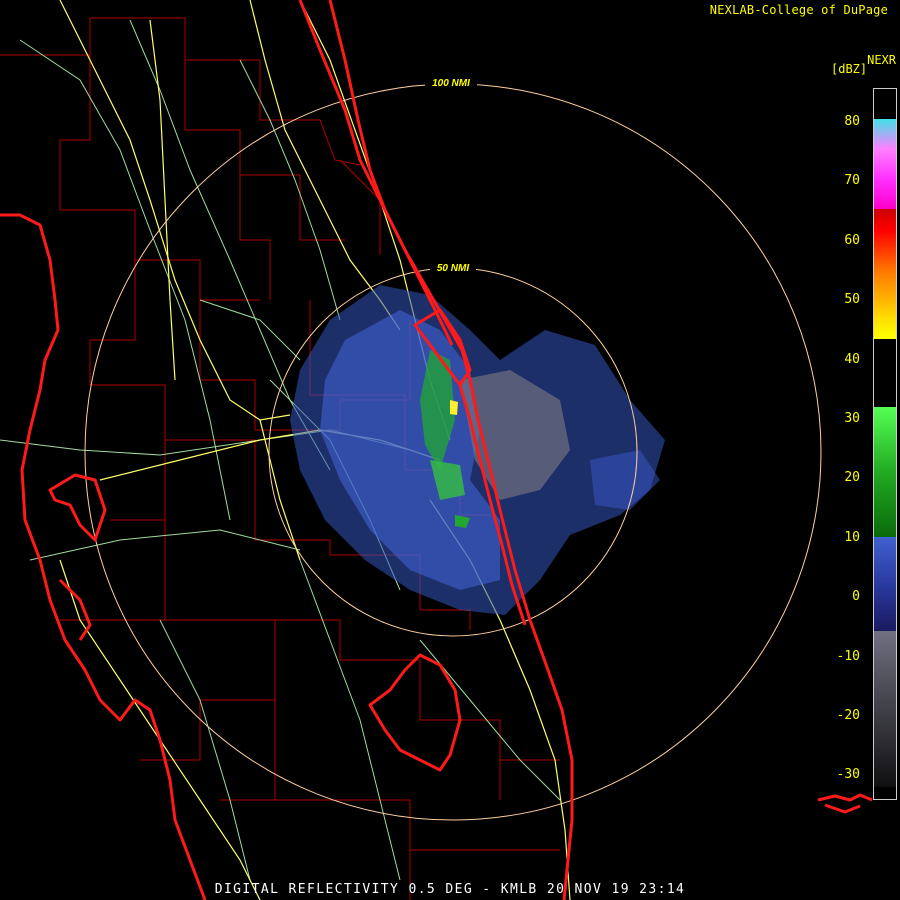 This screenshot has height=900, width=900. What do you see at coordinates (798, 10) in the screenshot?
I see `credit-label: NEXLAB-College of DuPage` at bounding box center [798, 10].